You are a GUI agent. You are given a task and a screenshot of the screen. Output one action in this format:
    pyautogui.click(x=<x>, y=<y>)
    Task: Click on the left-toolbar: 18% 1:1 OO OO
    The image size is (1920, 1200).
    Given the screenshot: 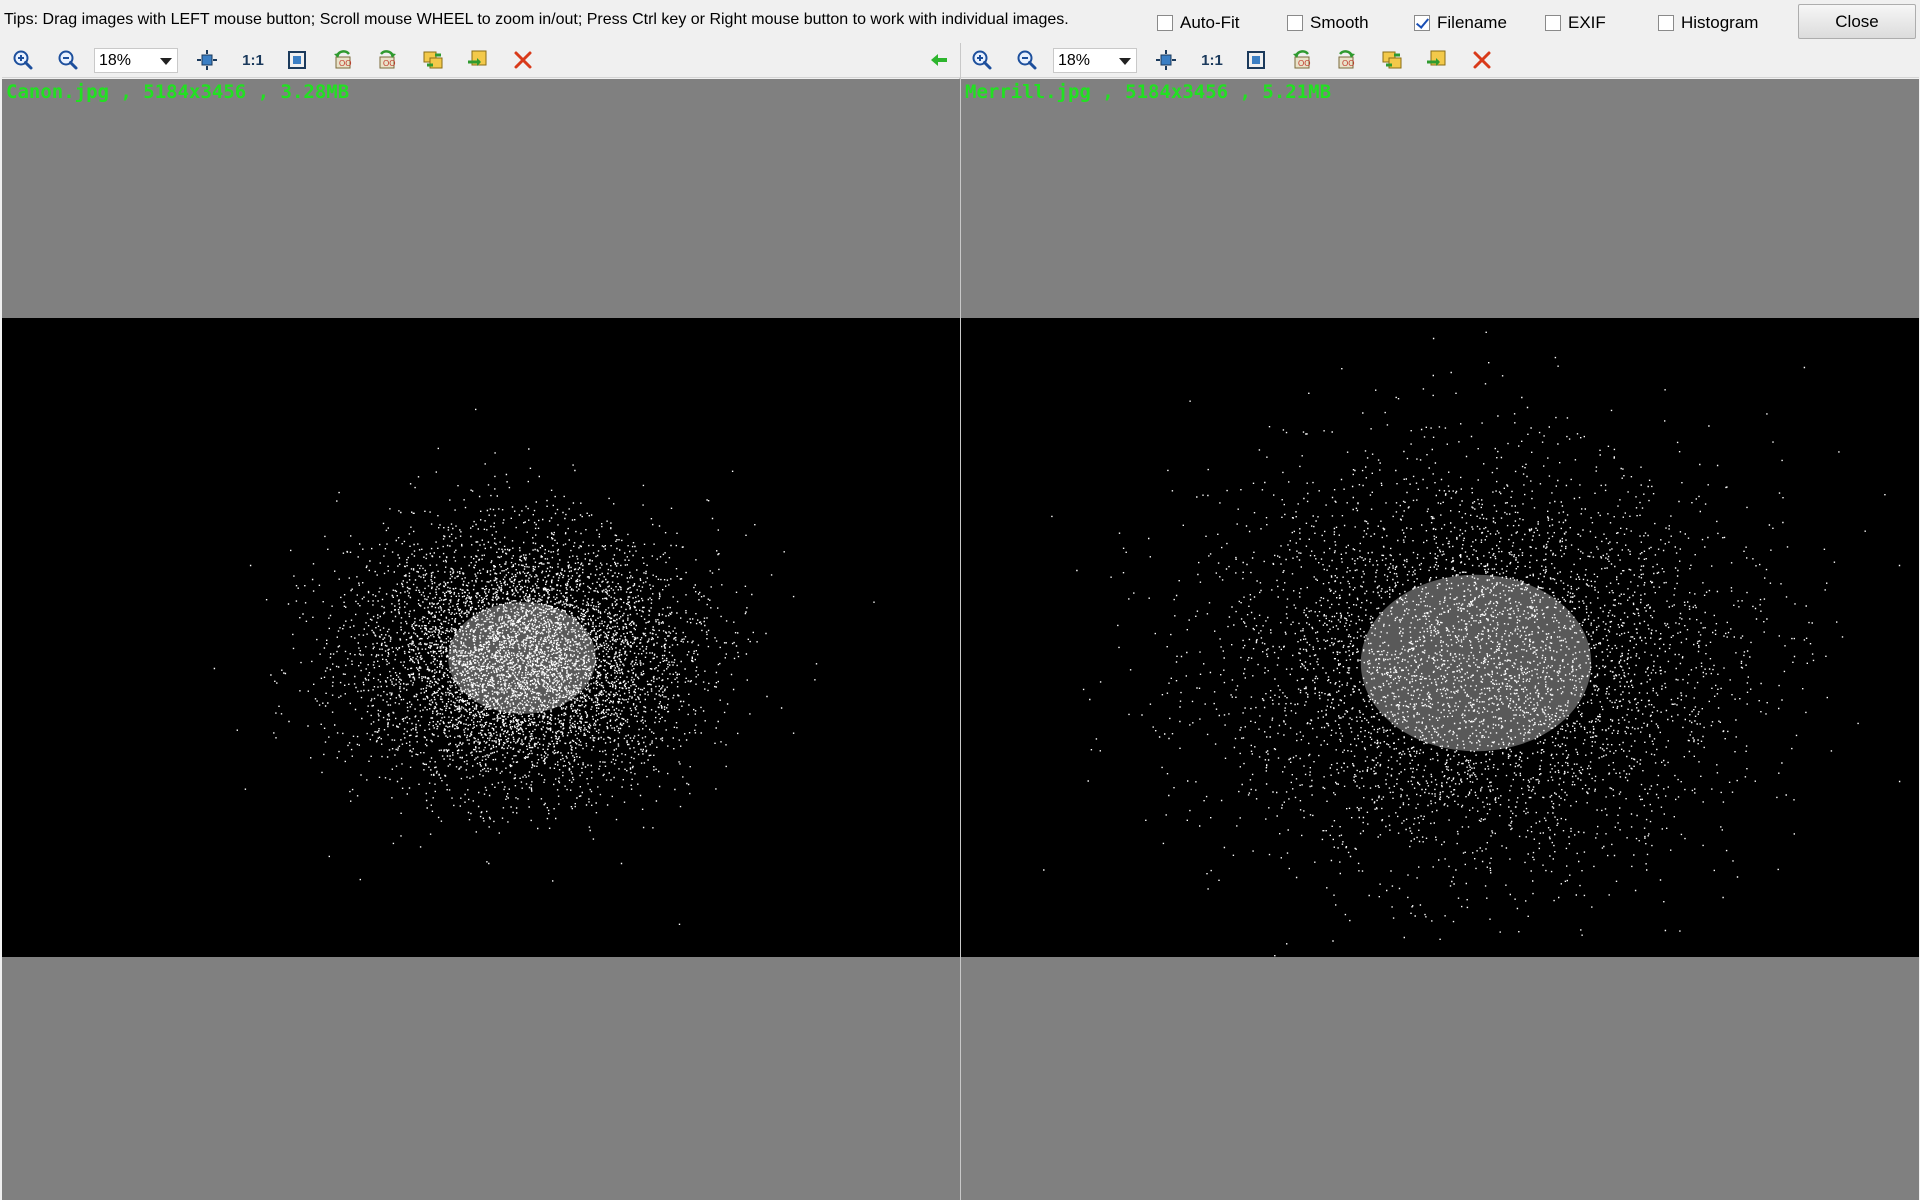 What is the action you would take?
    pyautogui.click(x=481, y=60)
    